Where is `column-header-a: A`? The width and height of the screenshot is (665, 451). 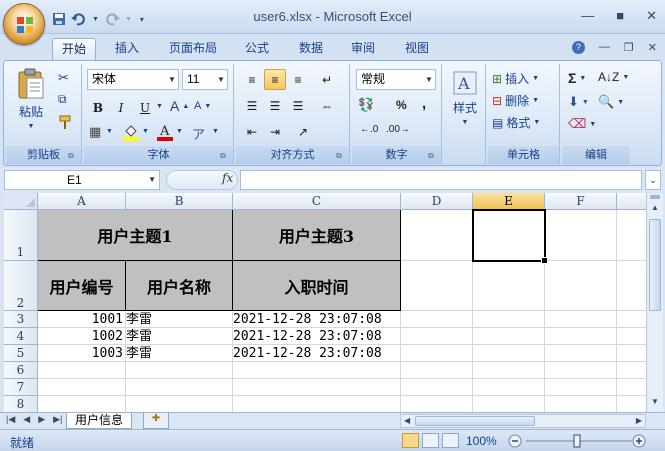 column-header-a: A is located at coordinates (82, 201).